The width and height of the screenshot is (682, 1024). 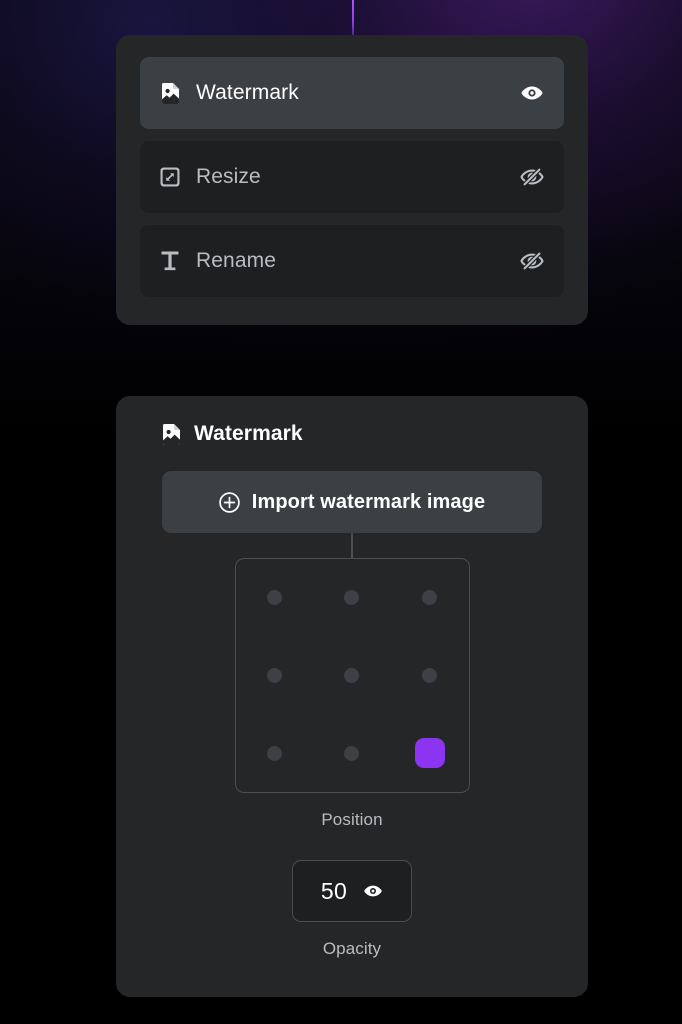 I want to click on position-cell-top-right, so click(x=430, y=598).